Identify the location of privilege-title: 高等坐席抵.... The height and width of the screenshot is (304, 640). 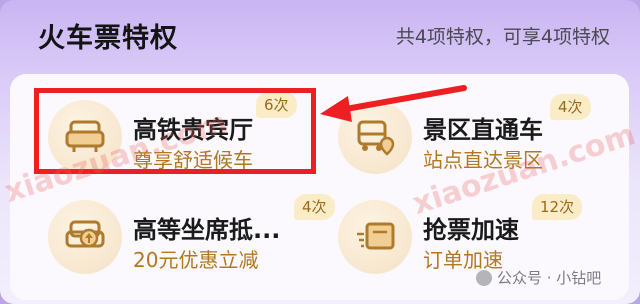
(207, 230).